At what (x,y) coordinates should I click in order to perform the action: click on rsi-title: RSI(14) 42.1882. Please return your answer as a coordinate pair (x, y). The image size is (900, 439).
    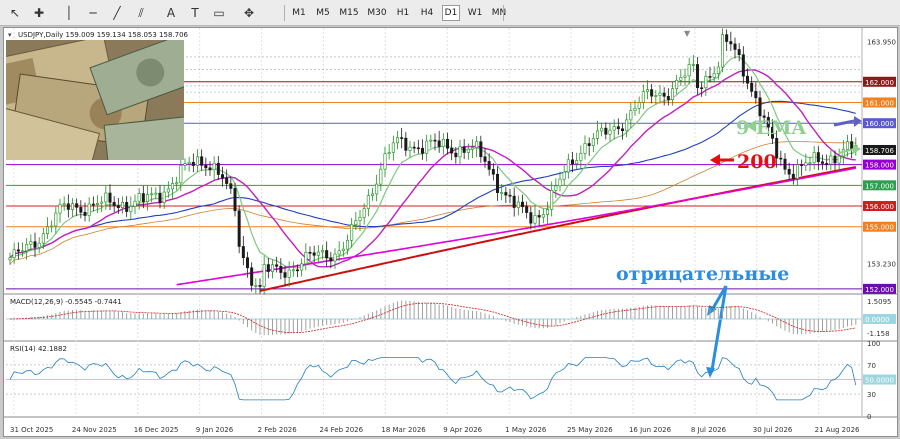
    Looking at the image, I should click on (38, 349).